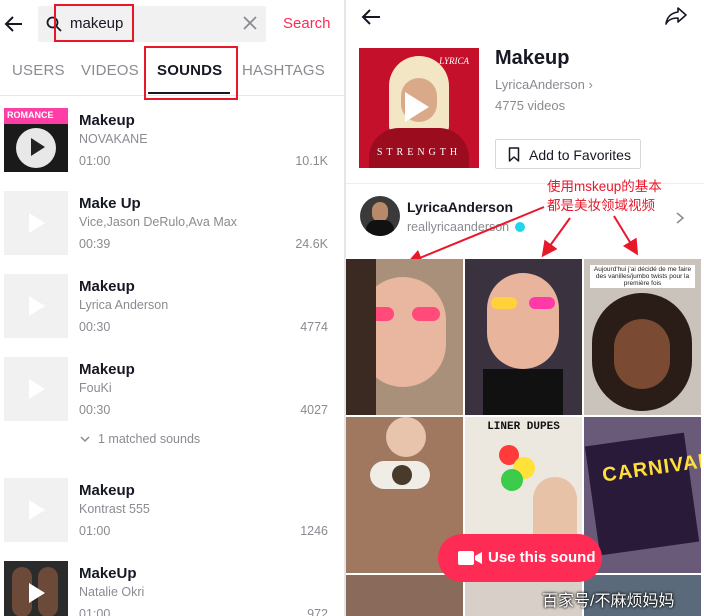 The width and height of the screenshot is (704, 616). What do you see at coordinates (95, 244) in the screenshot?
I see `sound-duration: 00:39` at bounding box center [95, 244].